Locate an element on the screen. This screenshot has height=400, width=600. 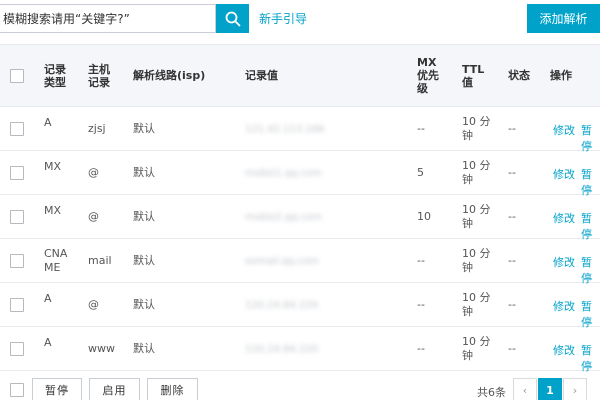
mx-cell: 5 is located at coordinates (420, 172).